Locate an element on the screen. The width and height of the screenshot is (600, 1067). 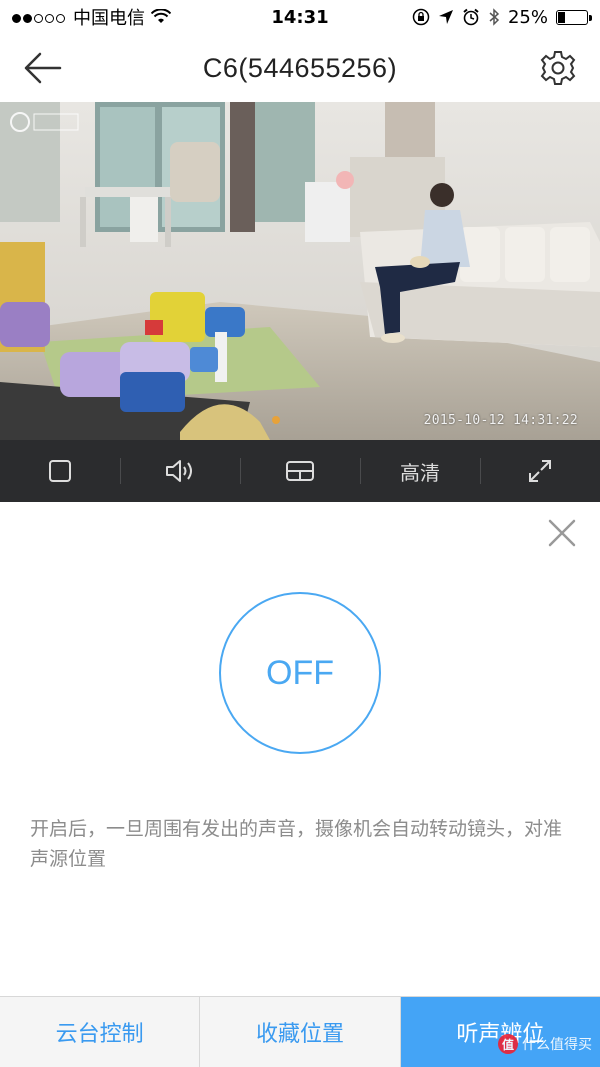
tab-sound-locate: 听声辨位 is located at coordinates (499, 1032).